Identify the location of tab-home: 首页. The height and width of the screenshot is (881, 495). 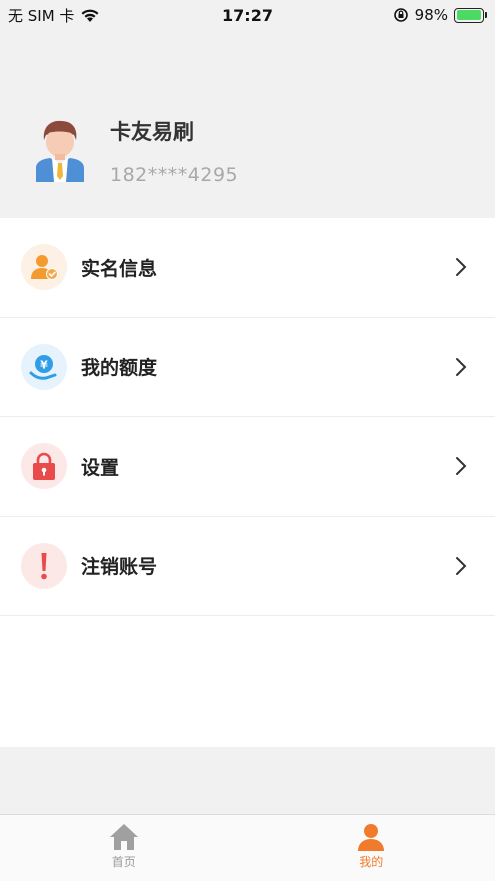
(124, 848).